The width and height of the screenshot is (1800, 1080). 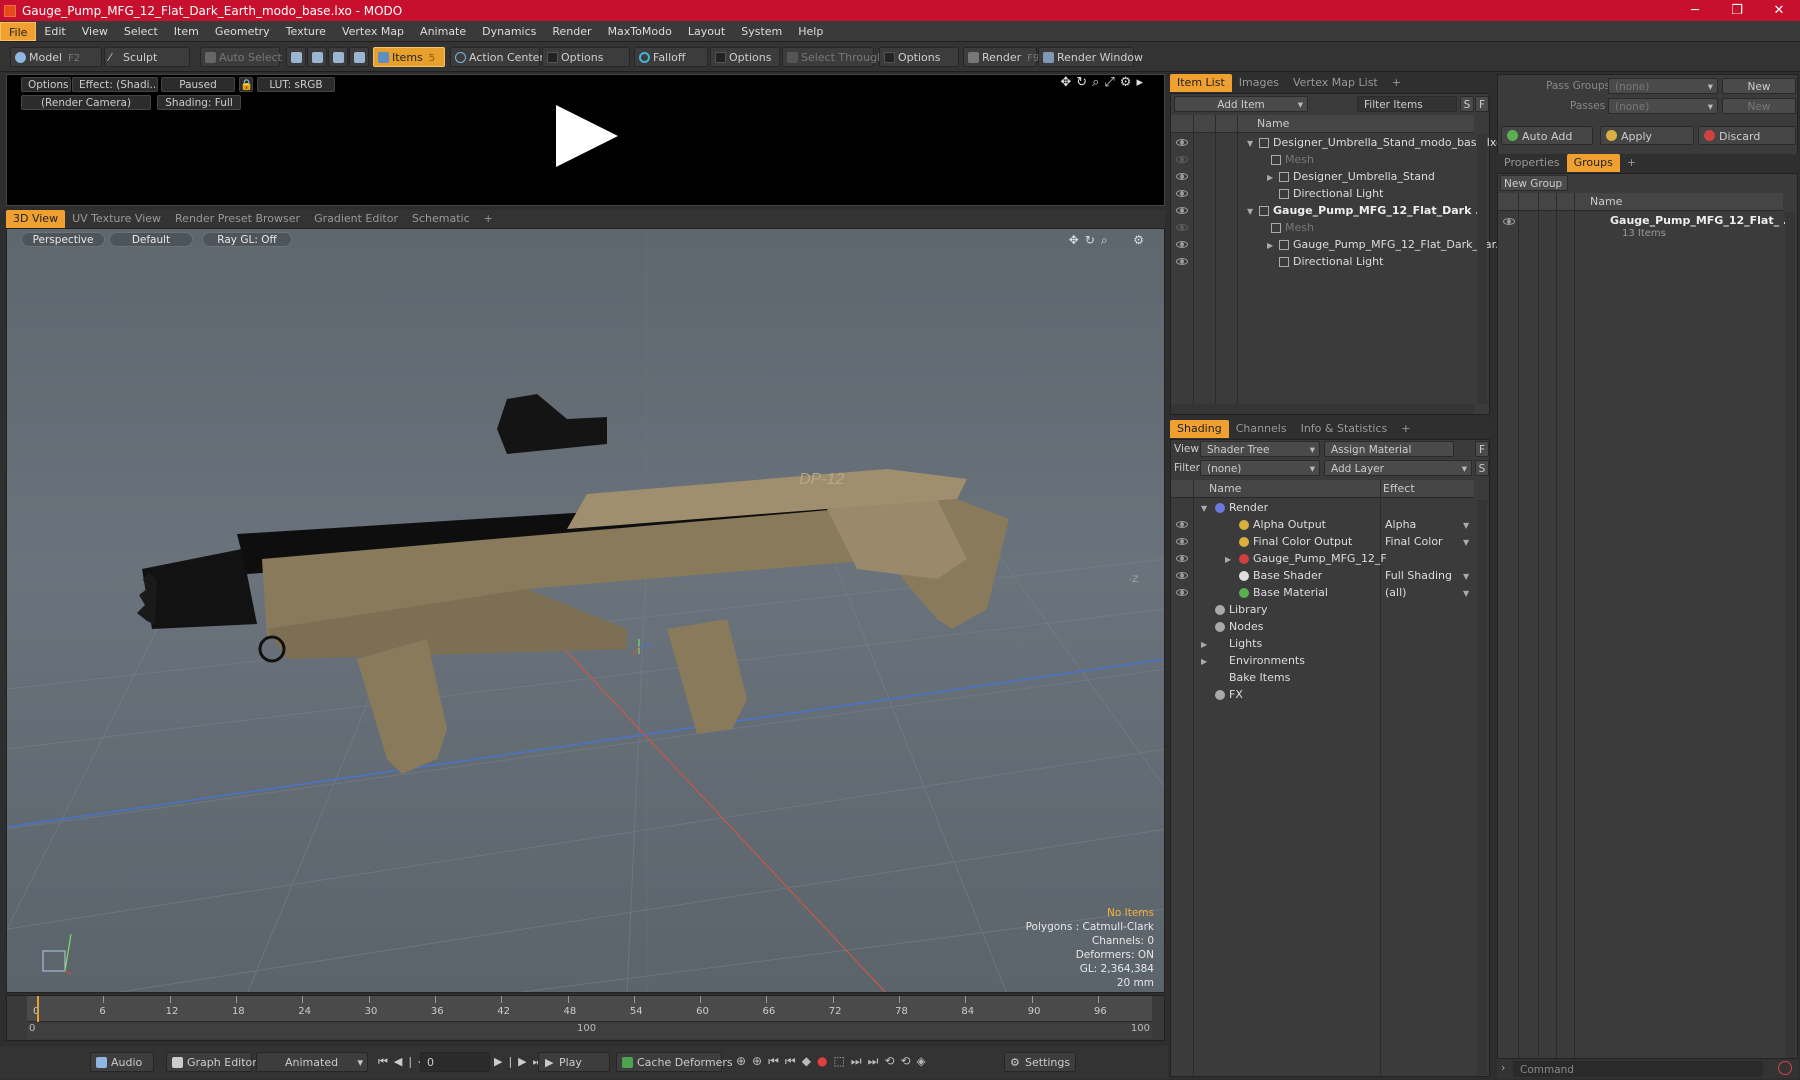 What do you see at coordinates (1090, 57) in the screenshot?
I see `render-window-button: Render Window` at bounding box center [1090, 57].